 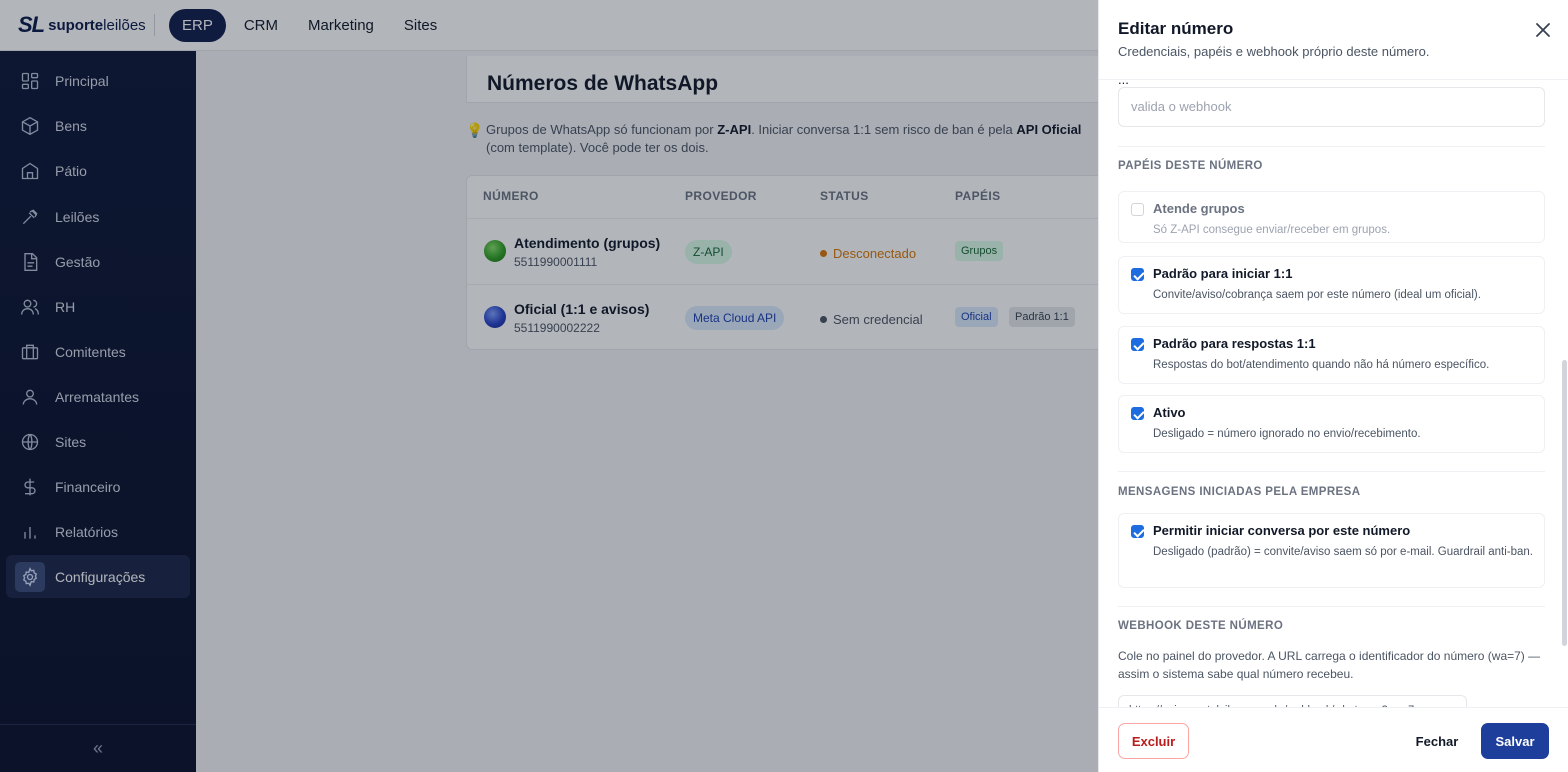 I want to click on drawer-title: Editar número, so click(x=1176, y=28).